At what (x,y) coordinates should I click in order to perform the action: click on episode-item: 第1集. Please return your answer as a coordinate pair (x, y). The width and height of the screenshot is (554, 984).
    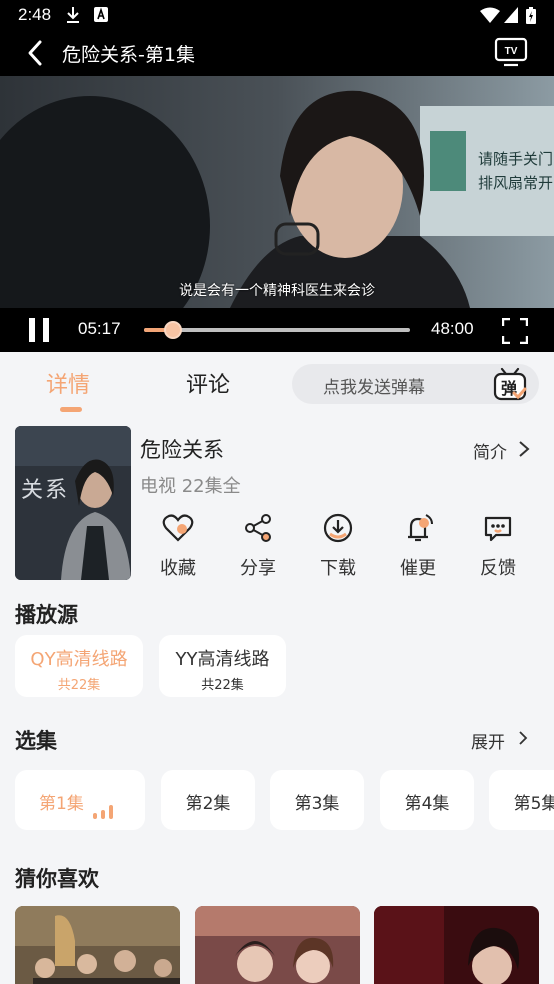
    Looking at the image, I should click on (80, 800).